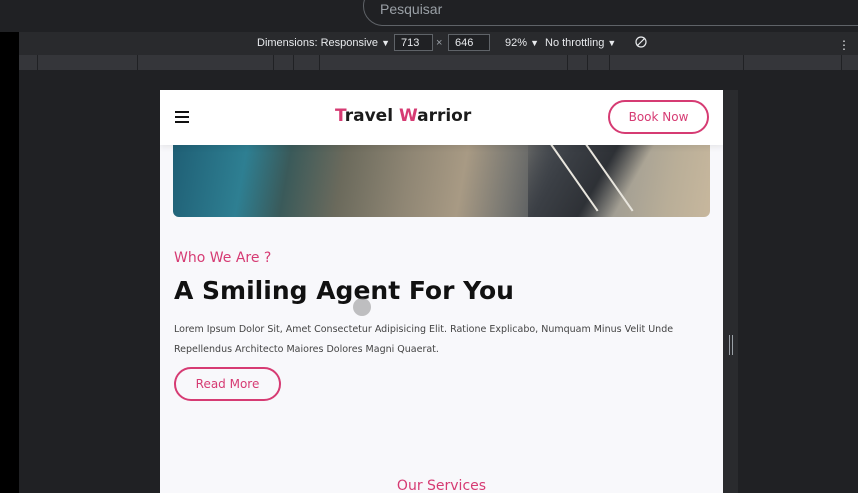 Image resolution: width=858 pixels, height=493 pixels. I want to click on brand-part2: arrior, so click(444, 116).